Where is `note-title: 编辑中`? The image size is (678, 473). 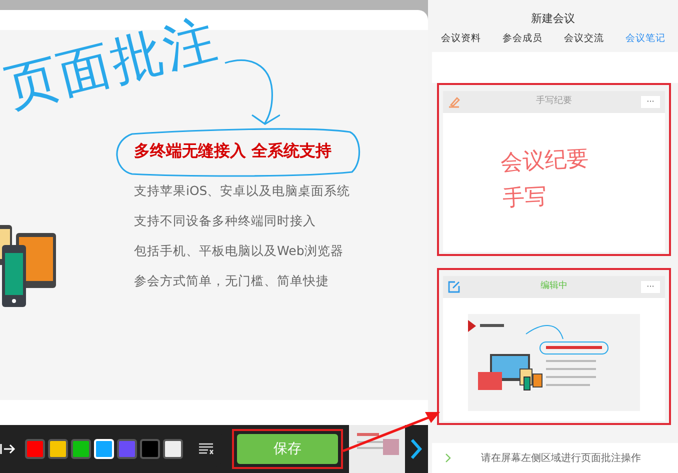 note-title: 编辑中 is located at coordinates (554, 287).